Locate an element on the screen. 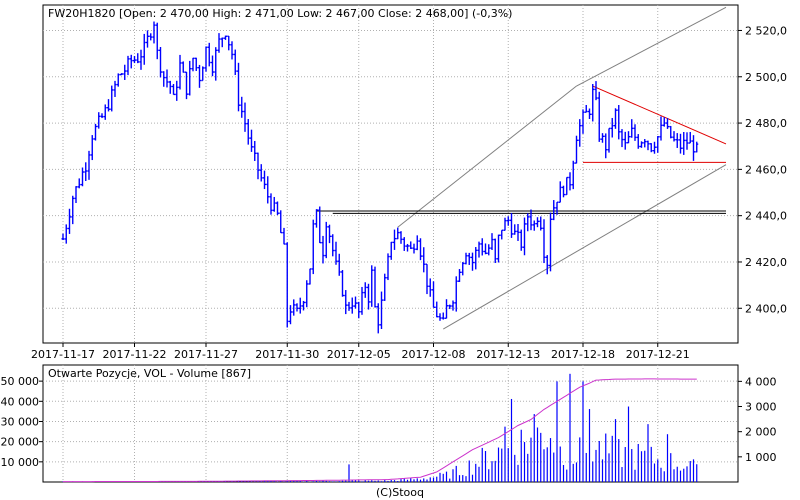 The image size is (800, 500). date-tick-label: 2017-11-27 is located at coordinates (206, 354).